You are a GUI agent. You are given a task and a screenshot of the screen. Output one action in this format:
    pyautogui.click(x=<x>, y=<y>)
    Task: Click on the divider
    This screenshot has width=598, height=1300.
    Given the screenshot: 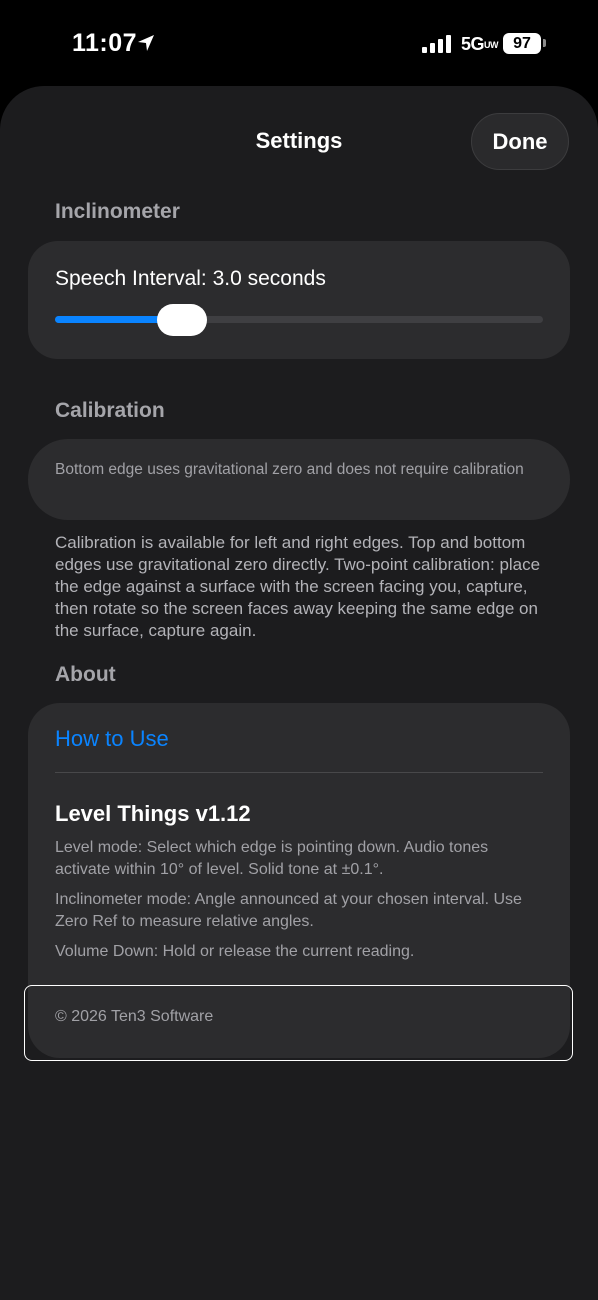 What is the action you would take?
    pyautogui.click(x=299, y=772)
    